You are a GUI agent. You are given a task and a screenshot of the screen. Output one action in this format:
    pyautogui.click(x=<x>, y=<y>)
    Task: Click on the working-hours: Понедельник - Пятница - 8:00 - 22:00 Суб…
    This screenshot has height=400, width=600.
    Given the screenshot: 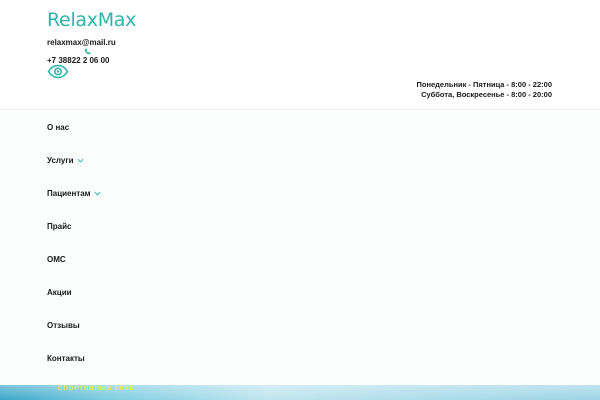 What is the action you would take?
    pyautogui.click(x=484, y=89)
    